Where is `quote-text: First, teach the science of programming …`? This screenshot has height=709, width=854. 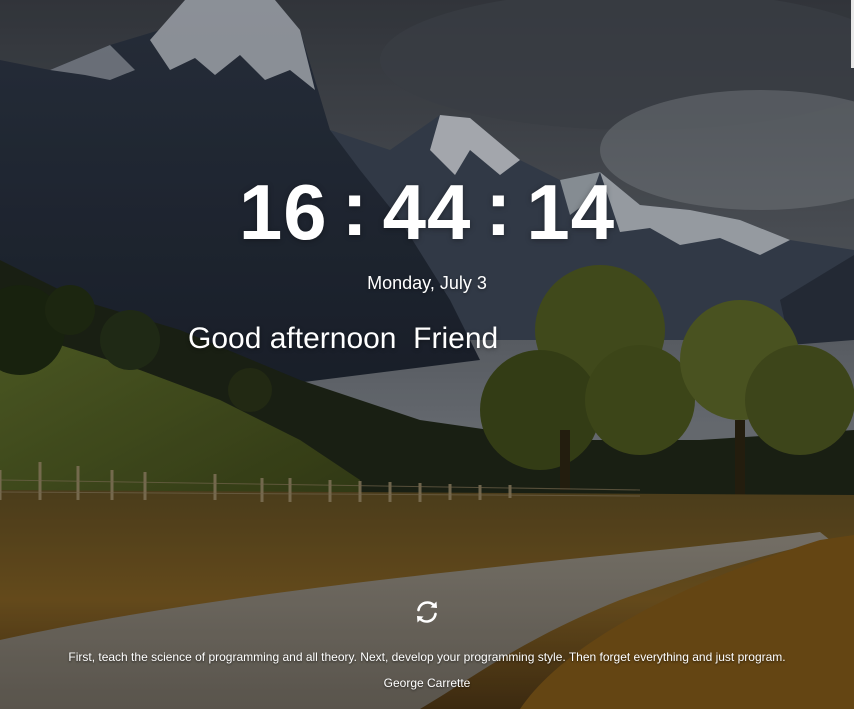 quote-text: First, teach the science of programming … is located at coordinates (427, 657).